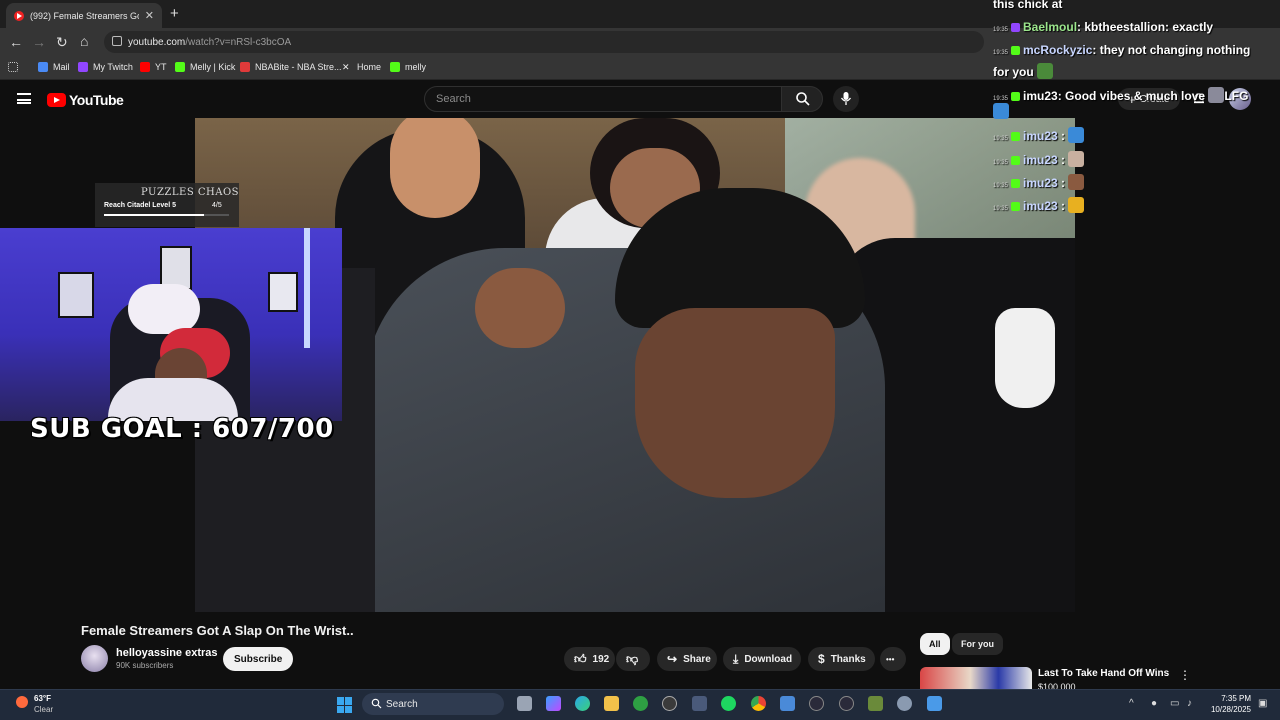 This screenshot has width=1280, height=720. Describe the element at coordinates (611, 703) in the screenshot. I see `file-explorer-icon` at that location.